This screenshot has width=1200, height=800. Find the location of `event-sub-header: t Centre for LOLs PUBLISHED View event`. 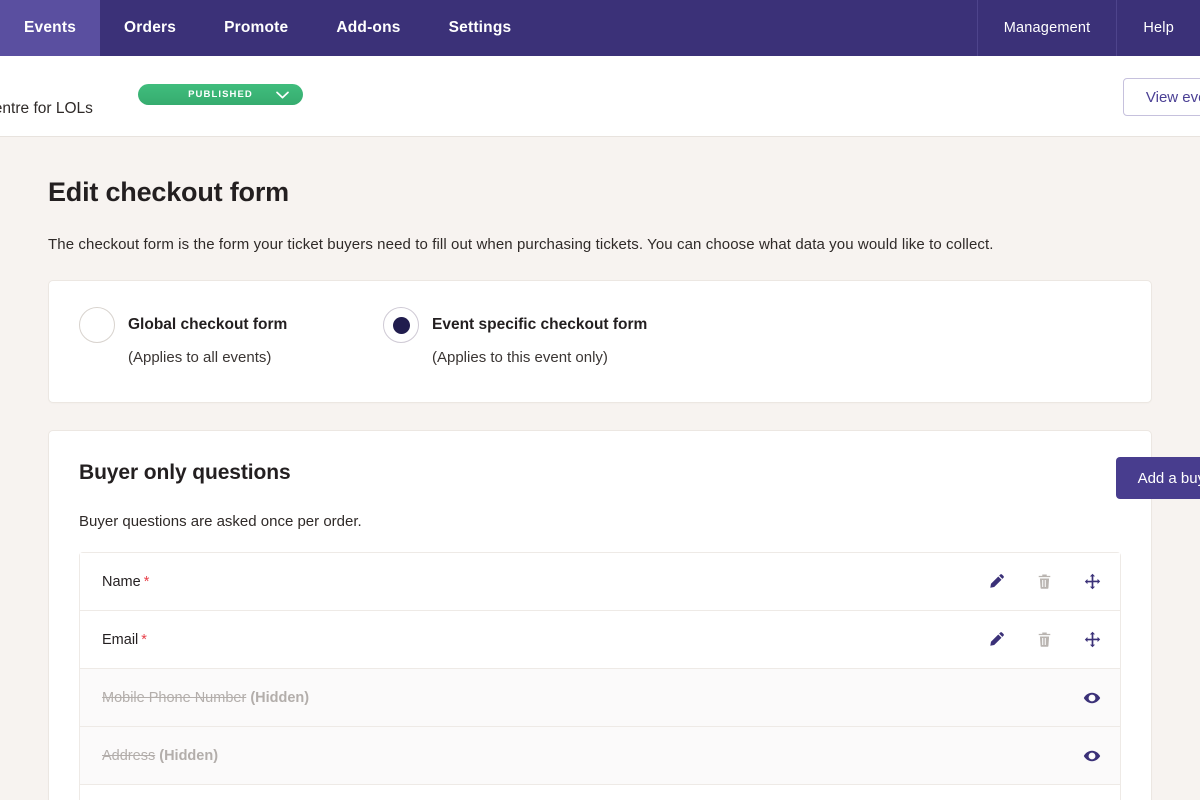

event-sub-header: t Centre for LOLs PUBLISHED View event is located at coordinates (600, 96).